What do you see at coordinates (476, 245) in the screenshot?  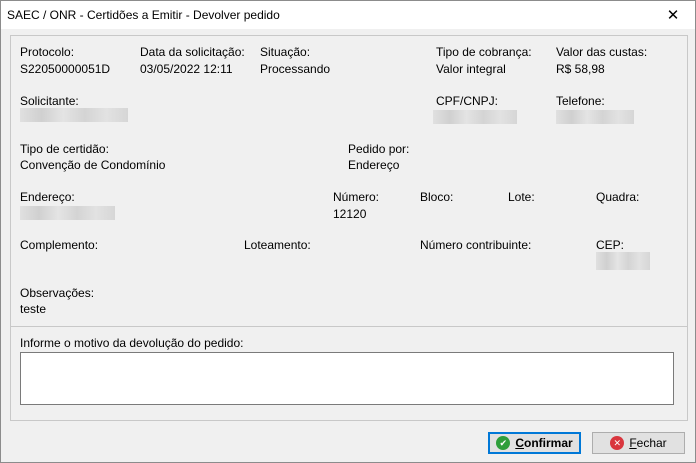 I see `numero-contribuinte-label: Número contribuinte:` at bounding box center [476, 245].